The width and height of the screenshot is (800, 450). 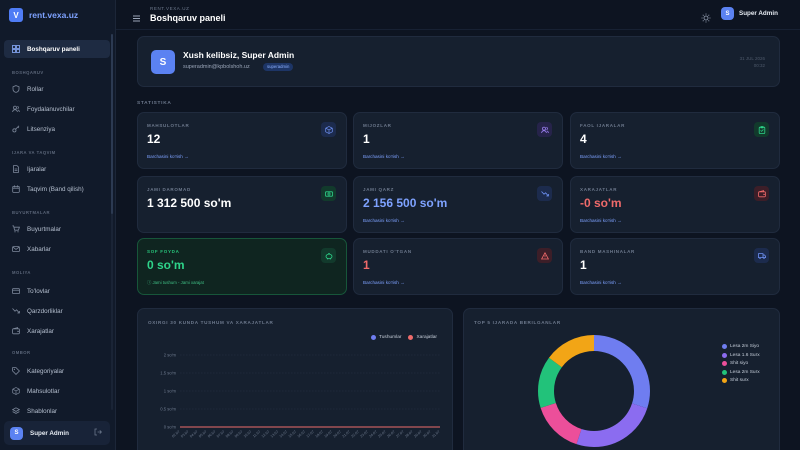 What do you see at coordinates (752, 58) in the screenshot?
I see `welcome-date: 31 JUL 2026` at bounding box center [752, 58].